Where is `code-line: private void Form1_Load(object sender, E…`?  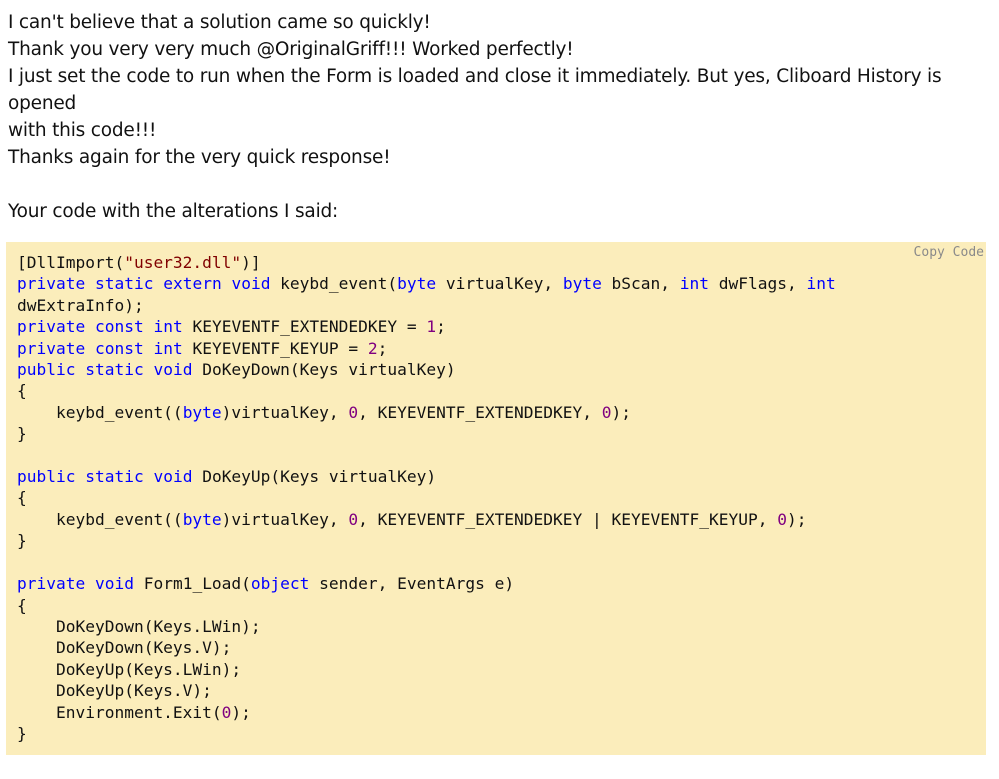 code-line: private void Form1_Load(object sender, E… is located at coordinates (265, 583).